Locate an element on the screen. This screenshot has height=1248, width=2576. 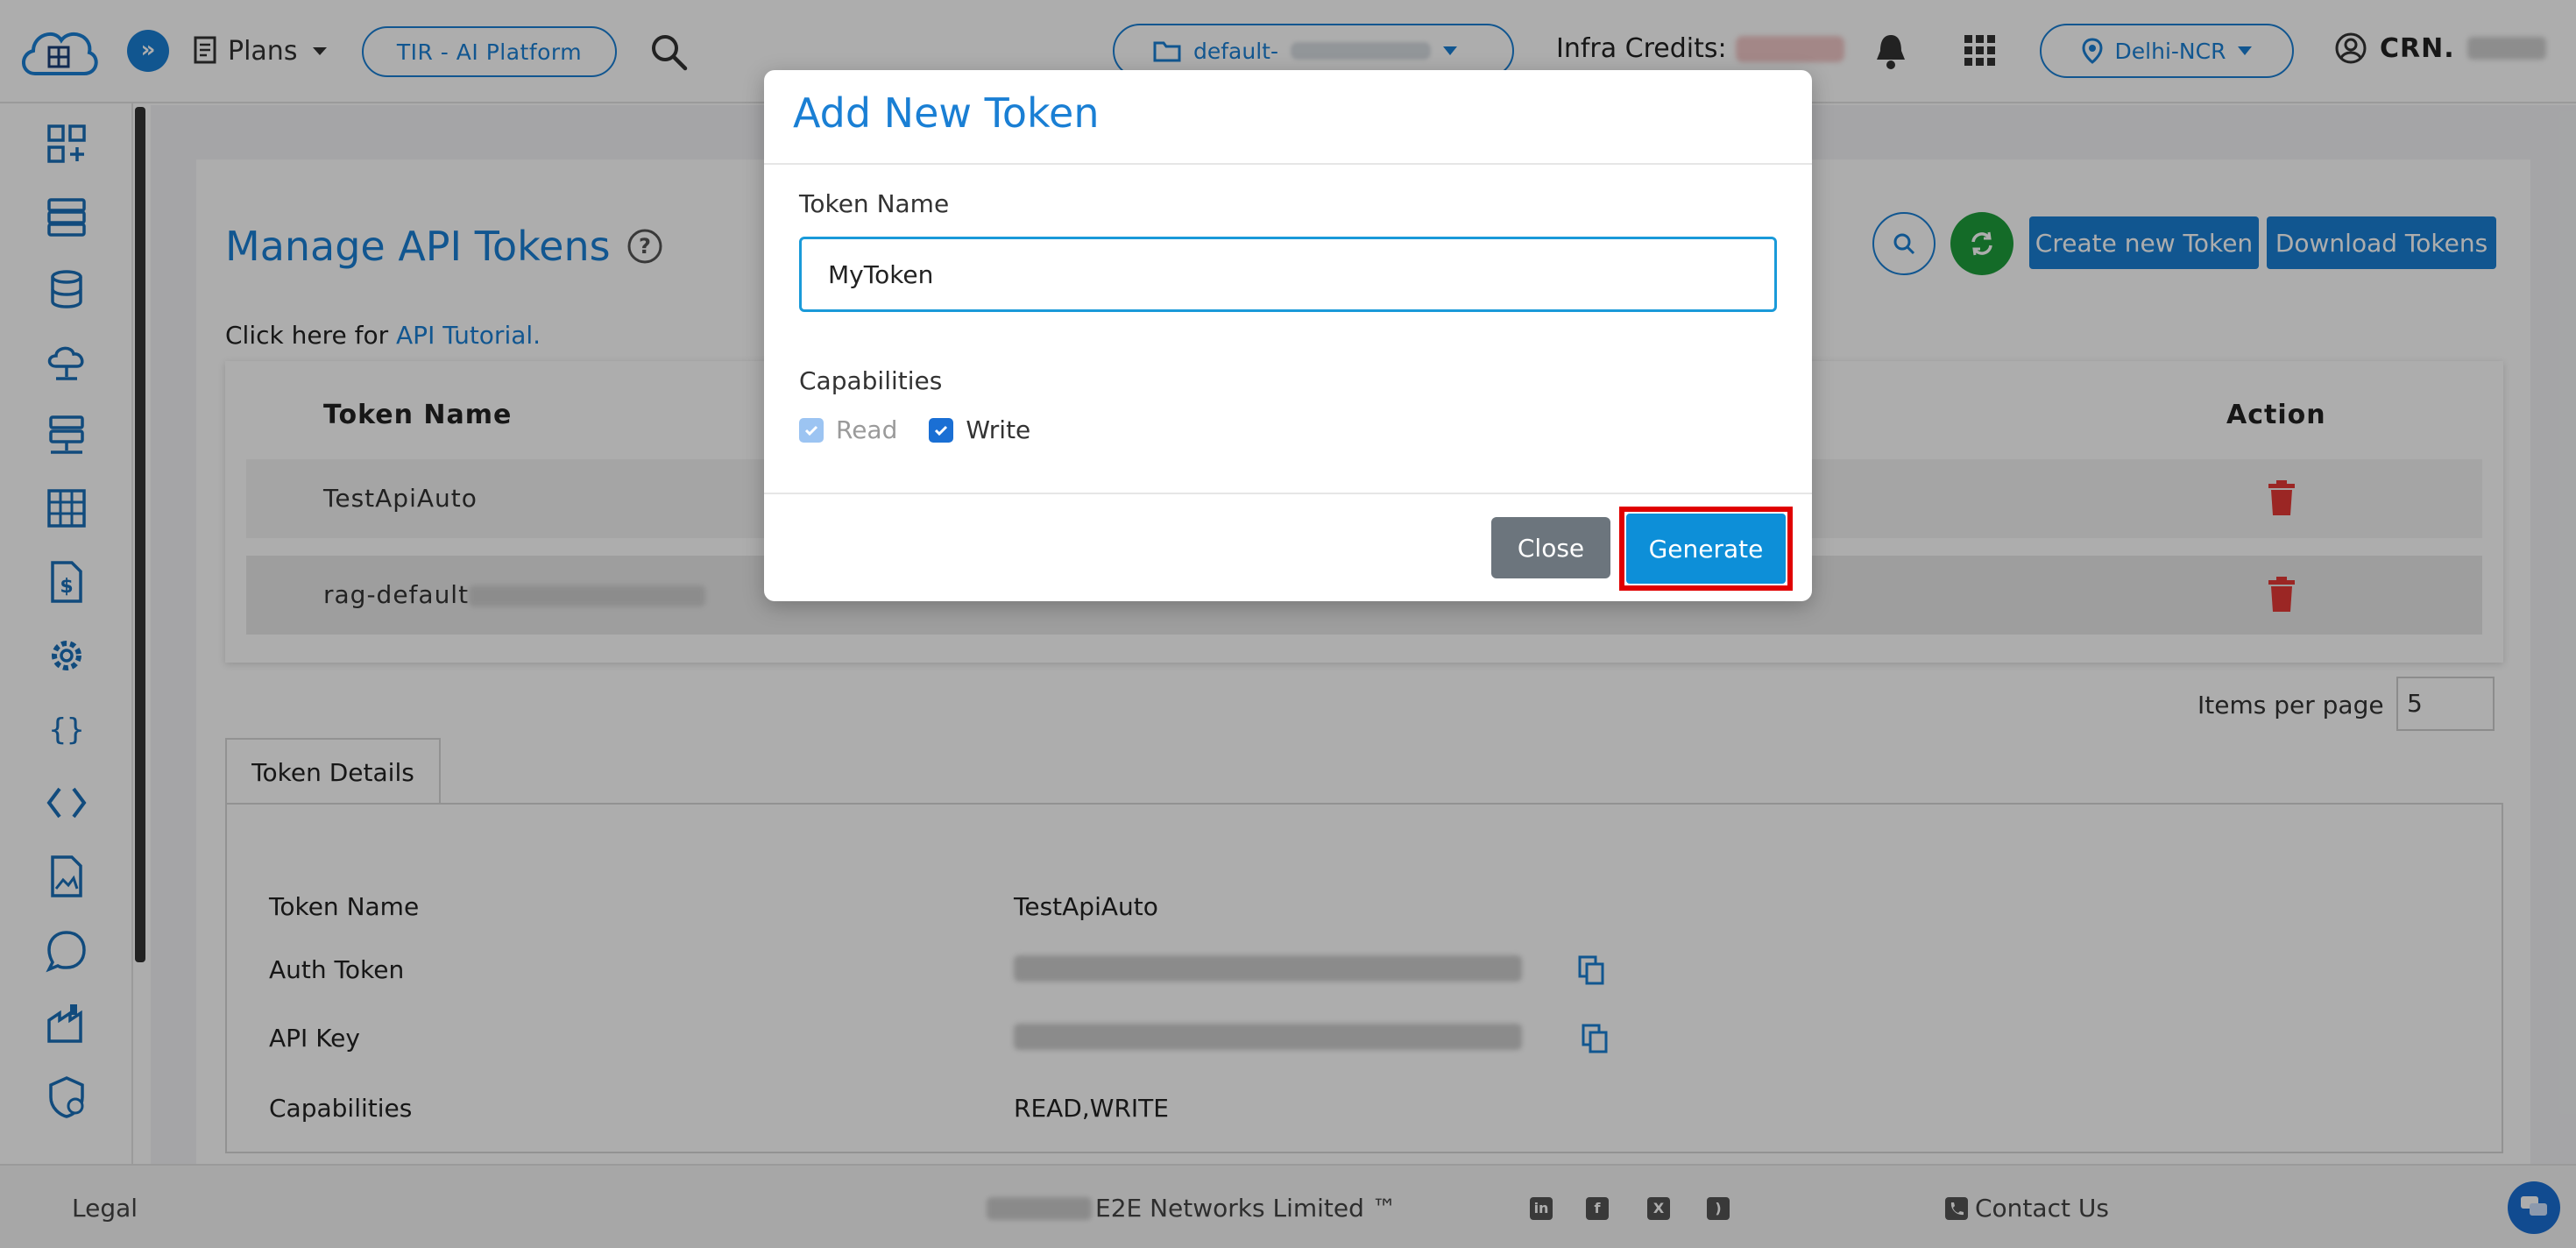
read-checkbox is located at coordinates (811, 430).